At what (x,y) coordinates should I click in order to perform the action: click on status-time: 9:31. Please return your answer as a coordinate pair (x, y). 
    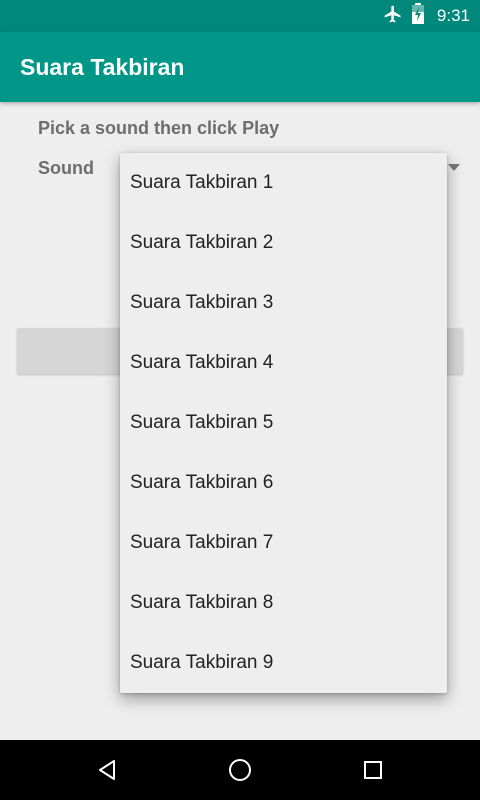
    Looking at the image, I should click on (453, 15).